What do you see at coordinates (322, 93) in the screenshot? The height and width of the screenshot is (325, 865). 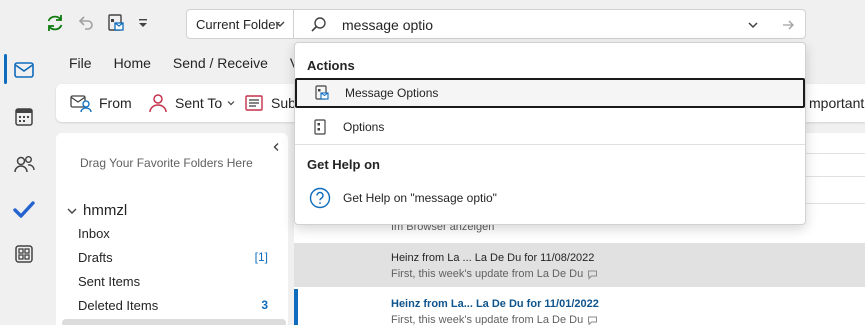 I see `message-options-icon` at bounding box center [322, 93].